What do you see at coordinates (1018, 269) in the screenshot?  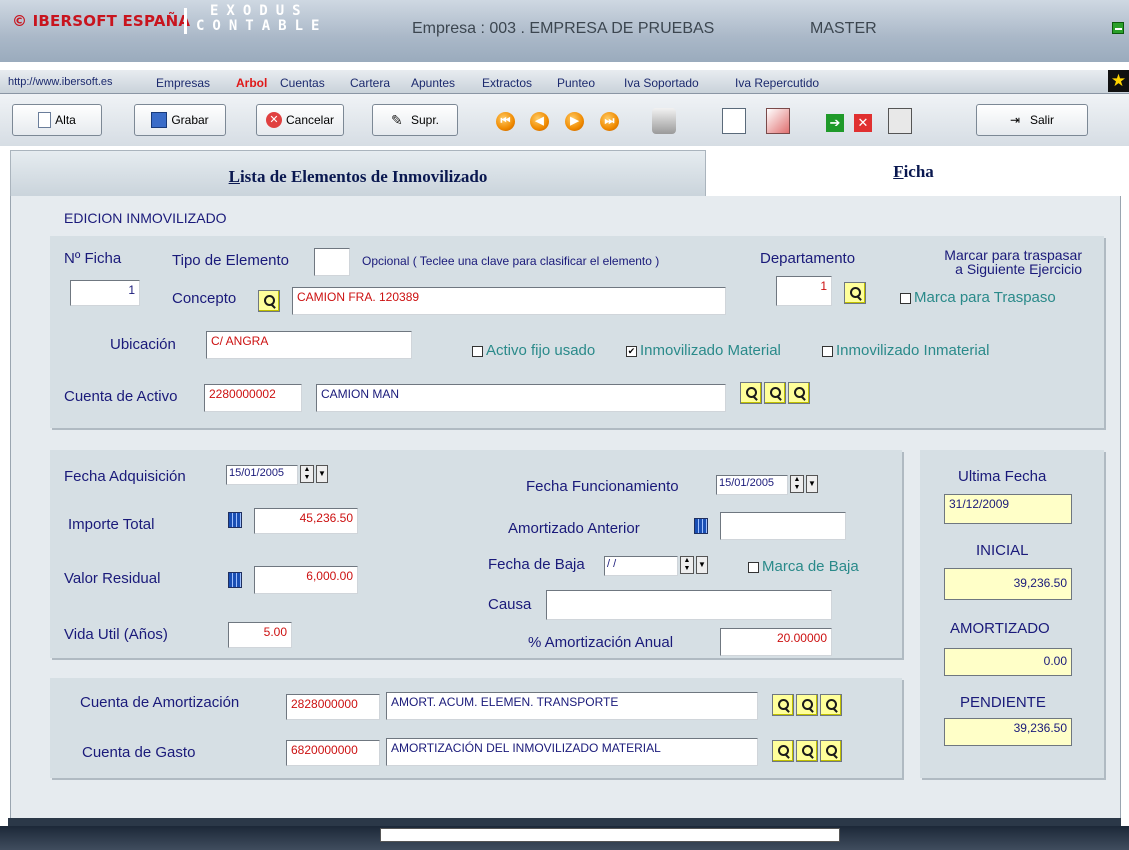 I see `traspaso-title-2: a Siguiente Ejercicio` at bounding box center [1018, 269].